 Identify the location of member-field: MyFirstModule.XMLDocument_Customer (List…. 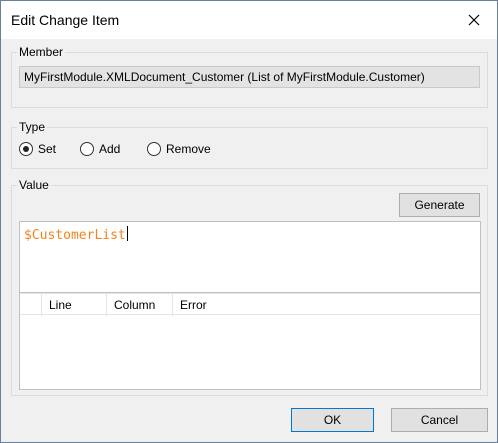
(249, 77).